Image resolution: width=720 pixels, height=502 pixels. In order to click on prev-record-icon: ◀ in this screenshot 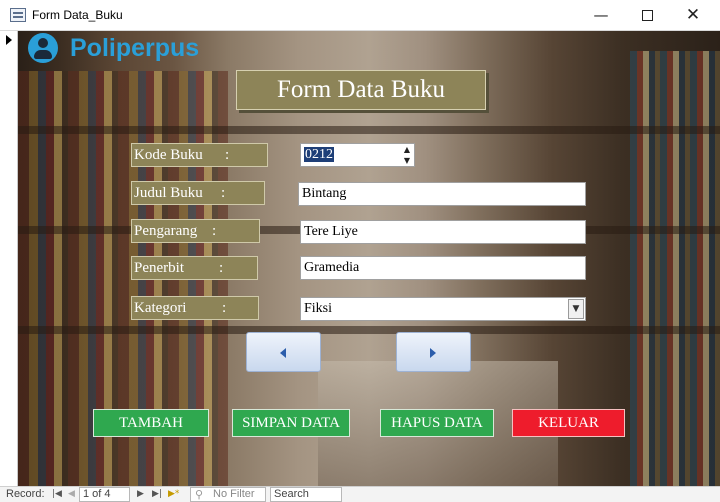, I will do `click(71, 494)`.